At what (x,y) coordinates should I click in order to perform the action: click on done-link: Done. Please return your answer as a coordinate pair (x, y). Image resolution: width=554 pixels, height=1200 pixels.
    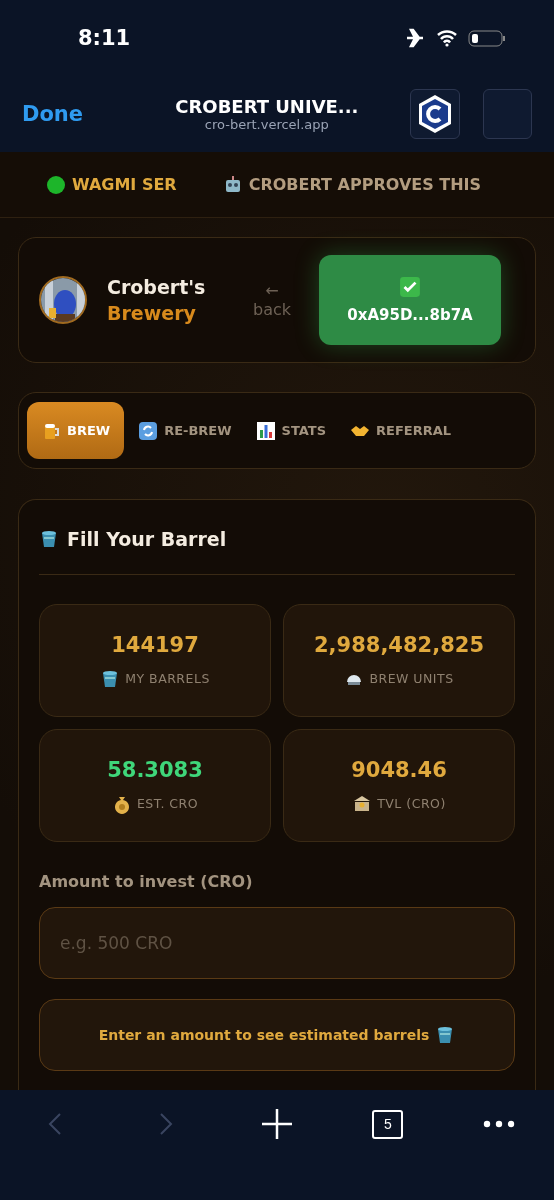
    Looking at the image, I should click on (86, 113).